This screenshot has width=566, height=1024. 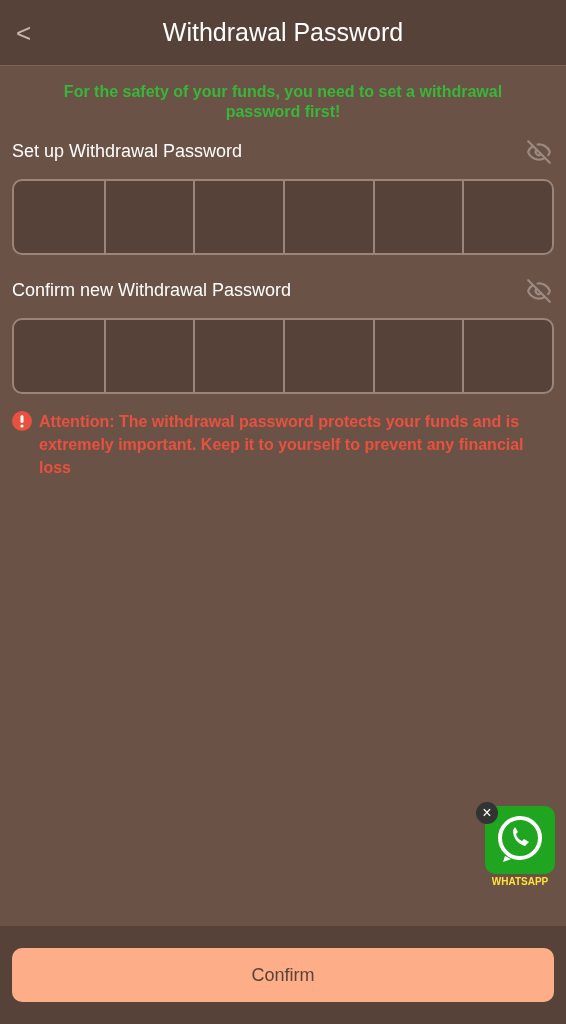 What do you see at coordinates (283, 102) in the screenshot?
I see `notice-text: For the safety of your funds, you need to set a withdrawal password first!` at bounding box center [283, 102].